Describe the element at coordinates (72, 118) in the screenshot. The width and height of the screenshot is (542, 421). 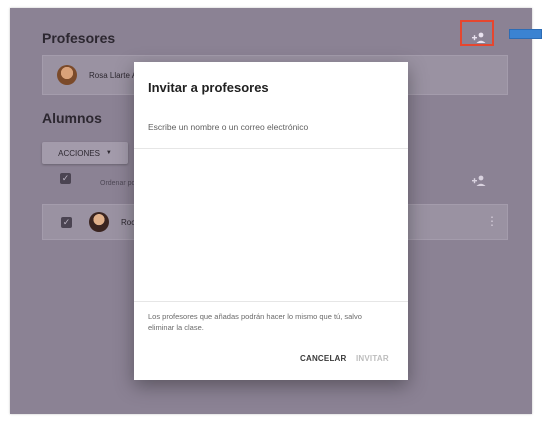
I see `students-section-title: Alumnos` at that location.